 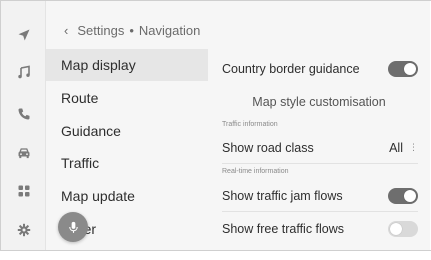 I want to click on menu-item-label: Guidance, so click(x=91, y=131).